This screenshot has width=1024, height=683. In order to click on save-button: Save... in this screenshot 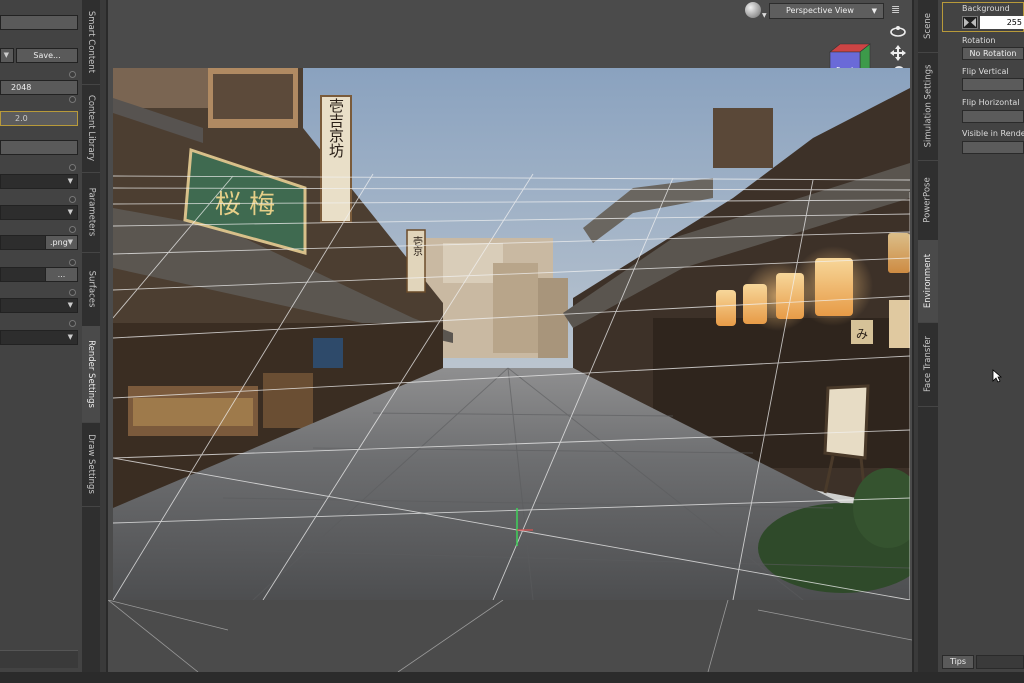, I will do `click(47, 55)`.